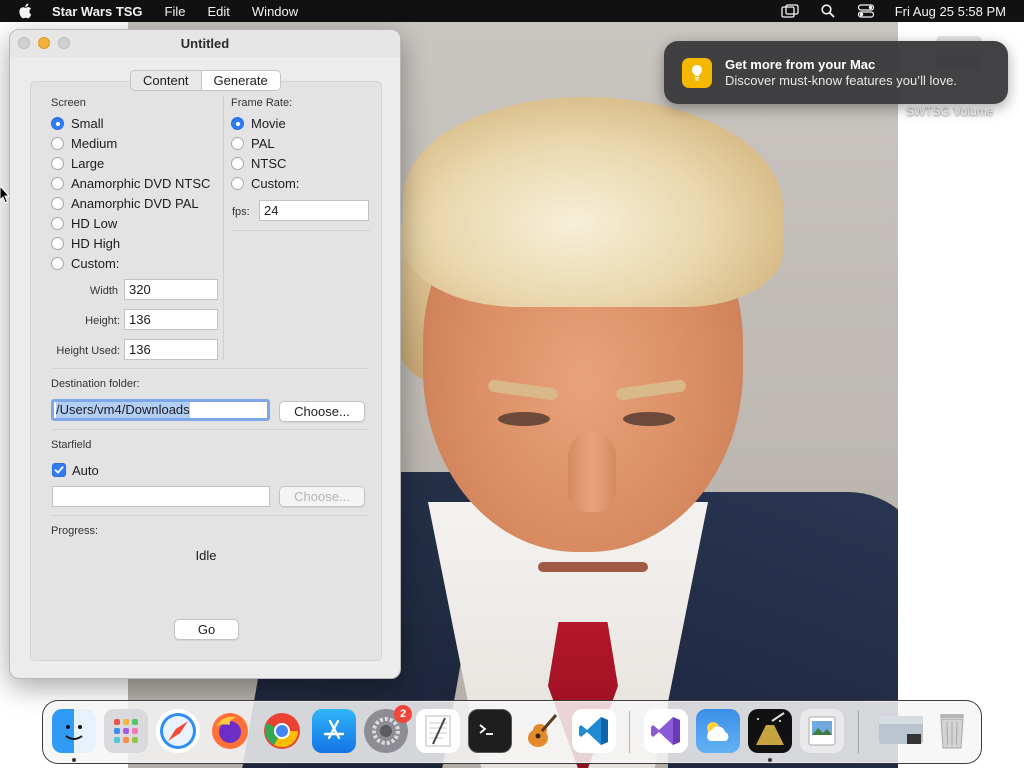  I want to click on screen-label: Screen, so click(68, 103).